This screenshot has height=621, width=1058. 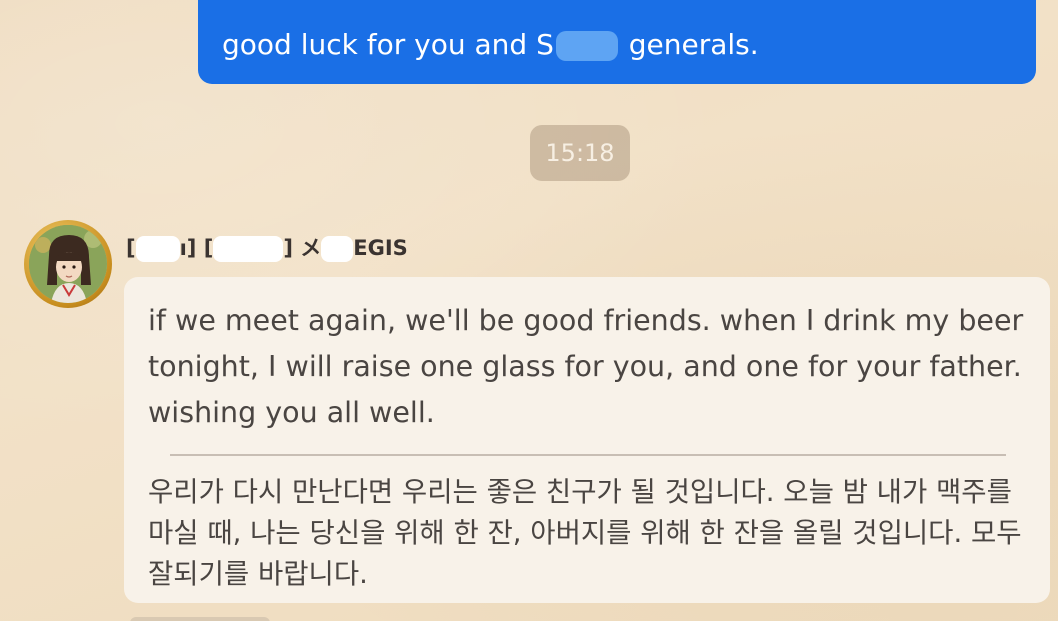 What do you see at coordinates (580, 153) in the screenshot?
I see `timestamp-badge: 15:18` at bounding box center [580, 153].